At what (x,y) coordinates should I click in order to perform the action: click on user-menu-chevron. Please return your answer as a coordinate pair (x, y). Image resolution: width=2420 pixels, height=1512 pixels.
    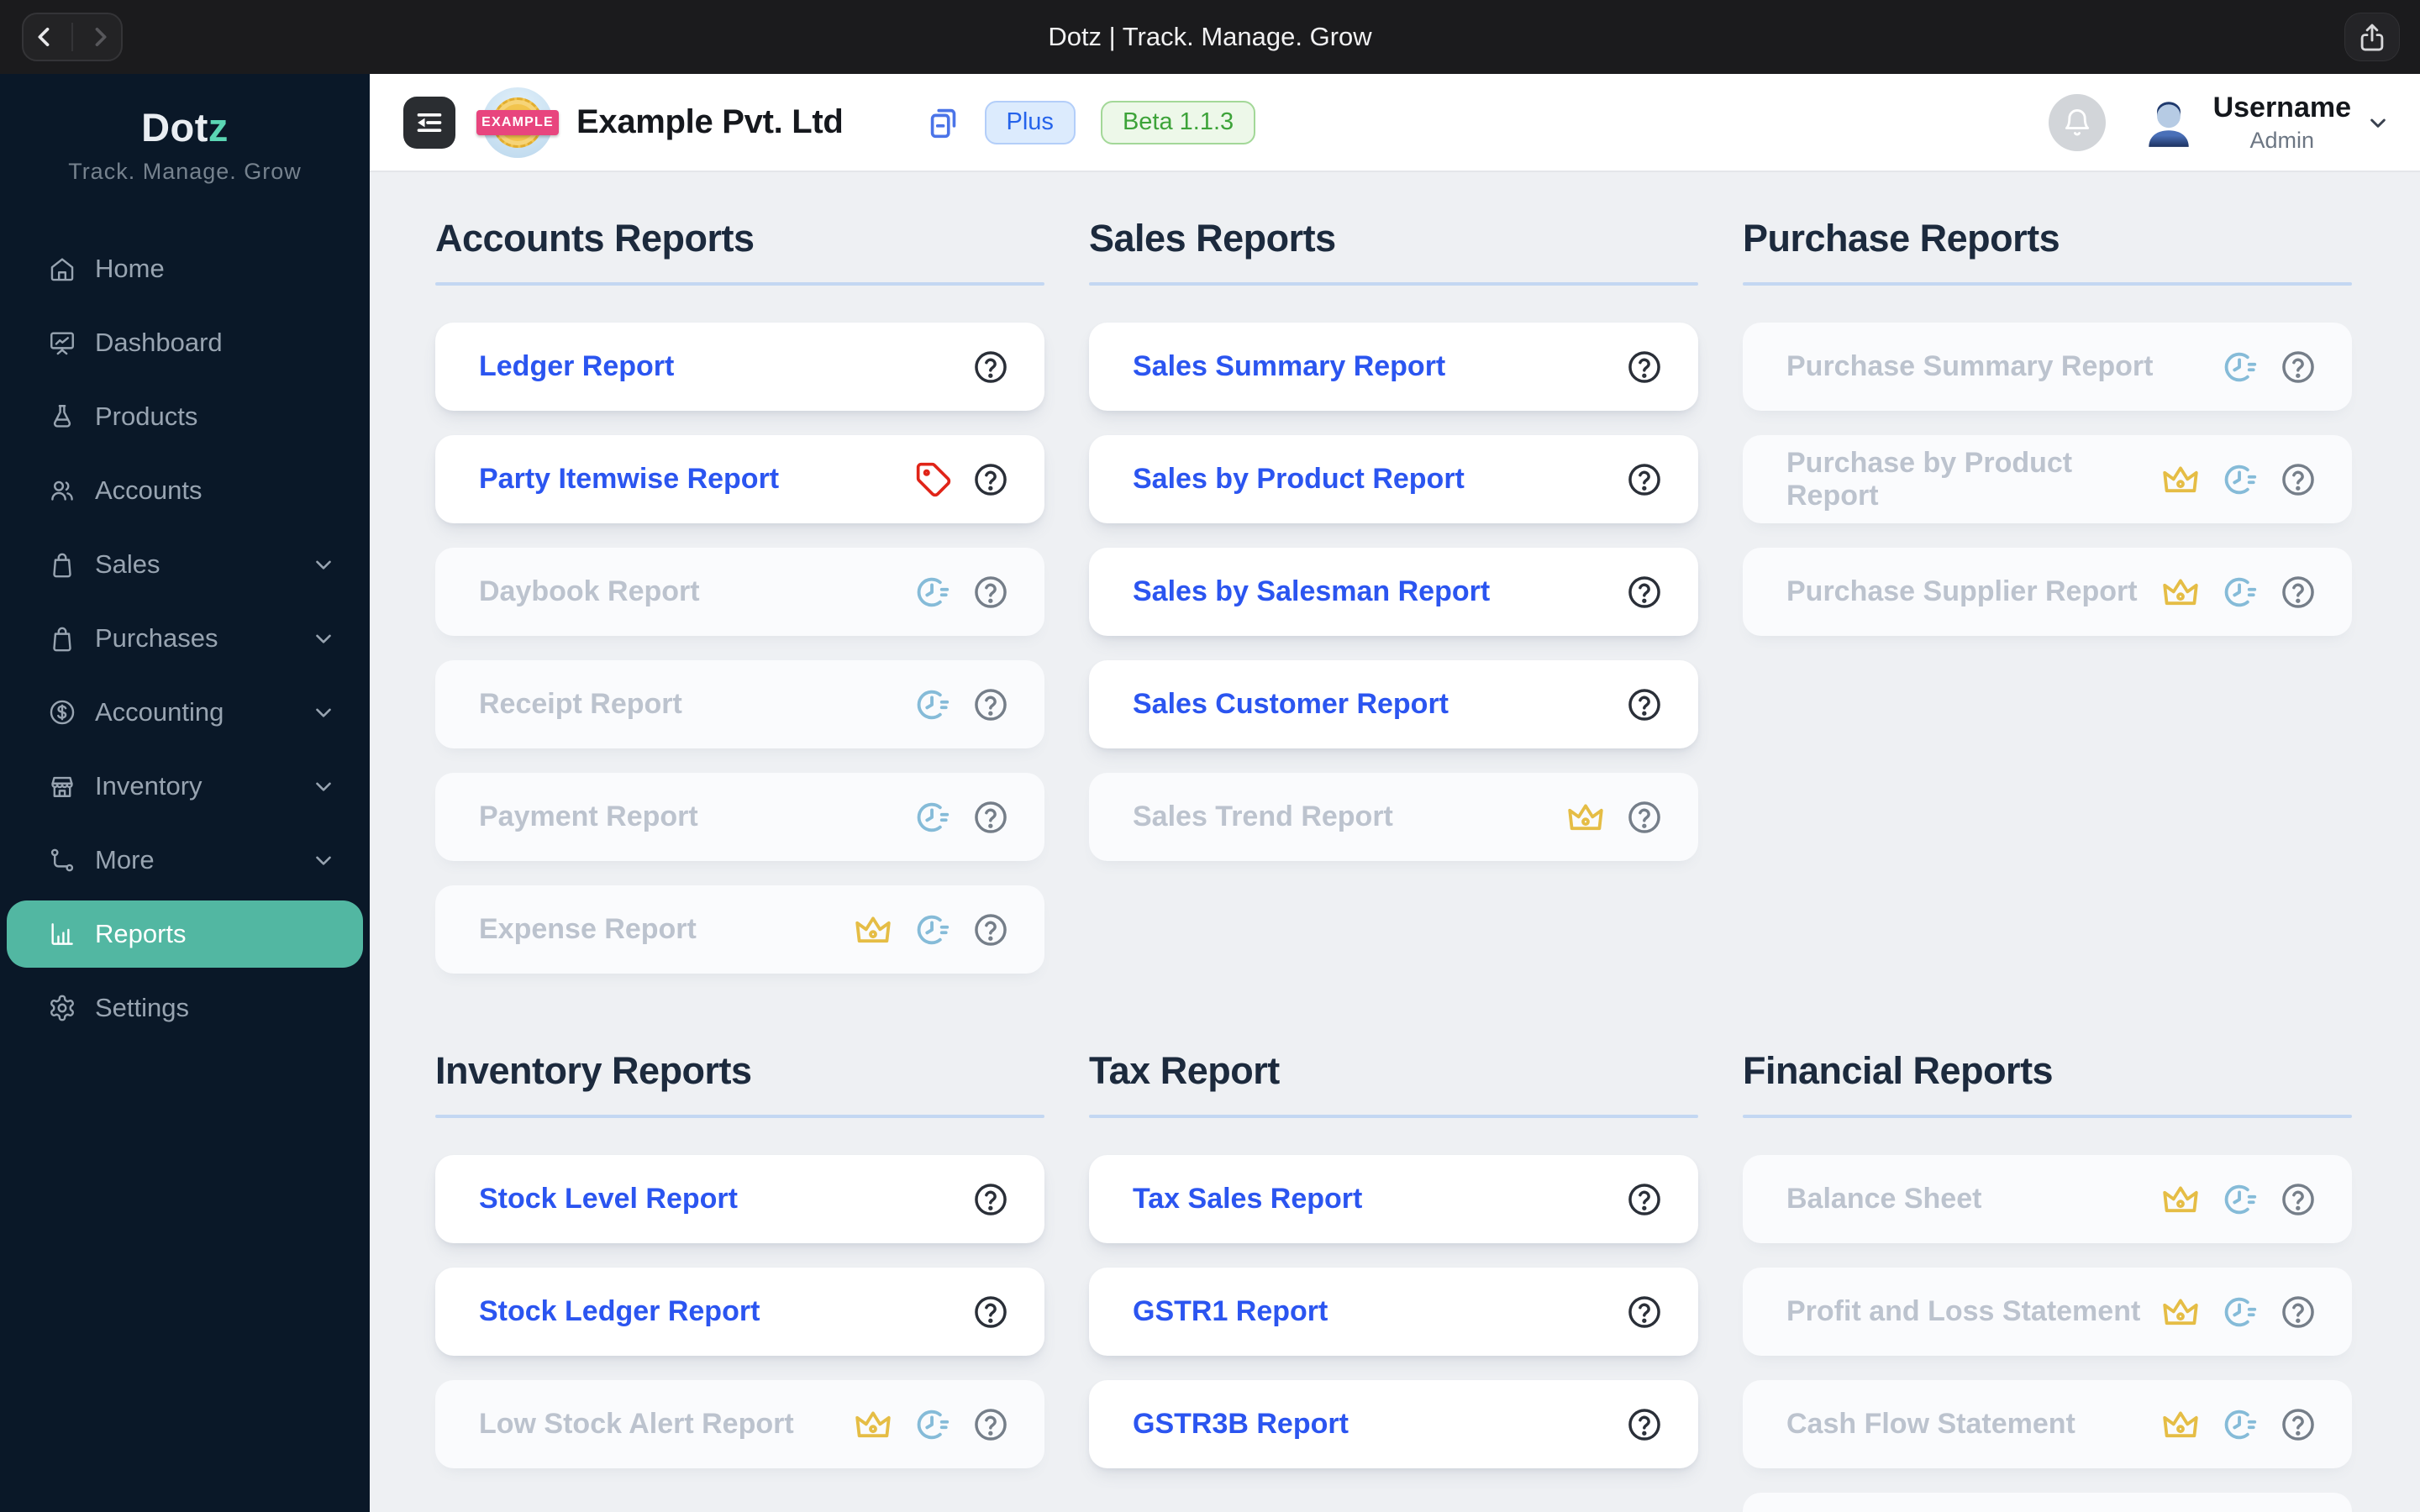
    Looking at the image, I should click on (2378, 122).